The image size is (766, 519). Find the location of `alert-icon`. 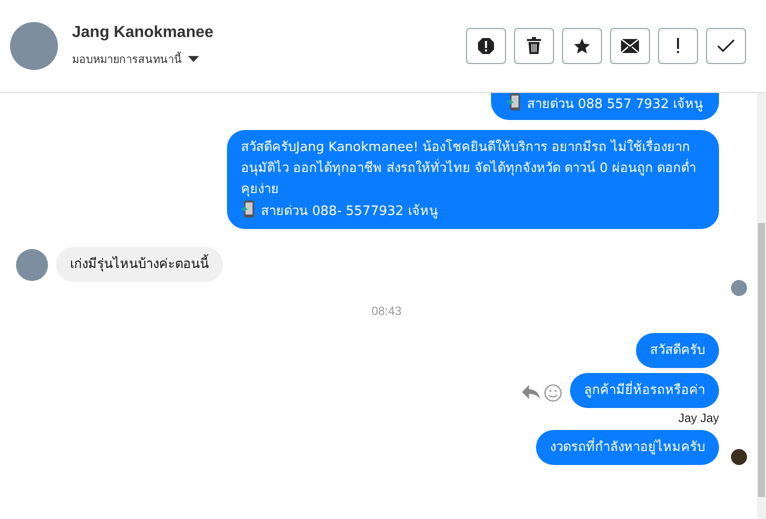

alert-icon is located at coordinates (486, 46).